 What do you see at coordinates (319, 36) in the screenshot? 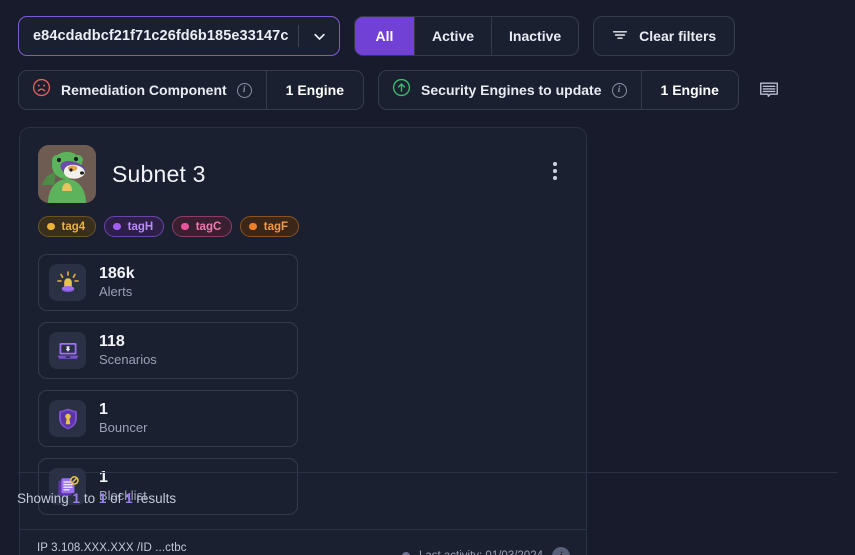
I see `chevron-down-icon` at bounding box center [319, 36].